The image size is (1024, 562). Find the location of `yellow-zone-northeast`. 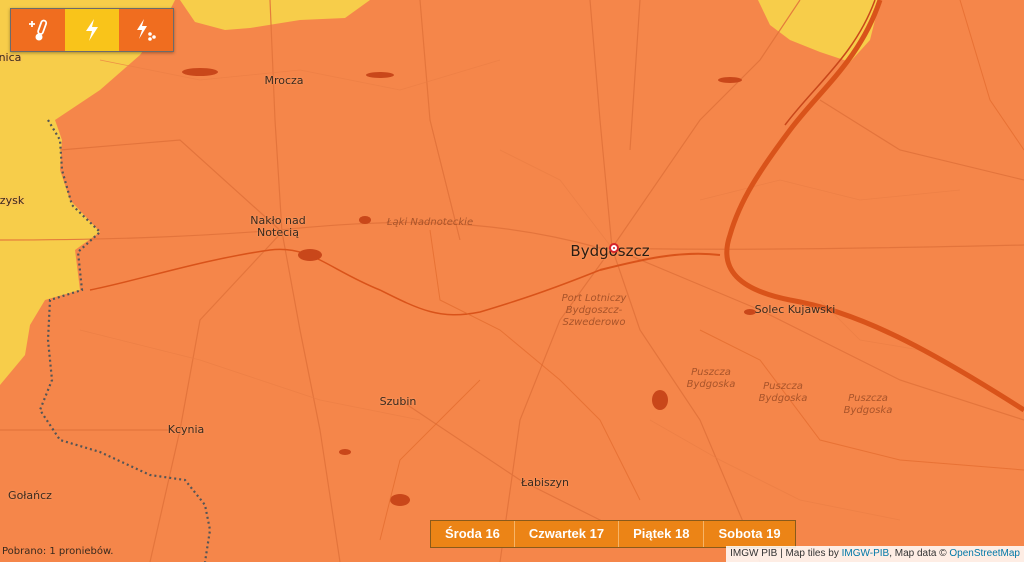

yellow-zone-northeast is located at coordinates (819, 31).